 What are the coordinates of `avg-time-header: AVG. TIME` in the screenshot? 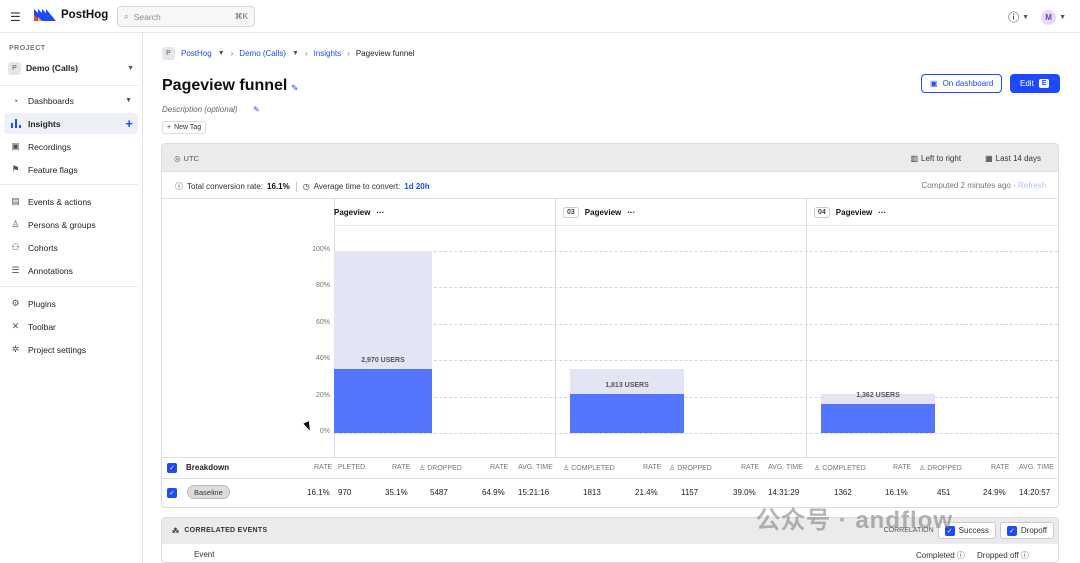 It's located at (785, 467).